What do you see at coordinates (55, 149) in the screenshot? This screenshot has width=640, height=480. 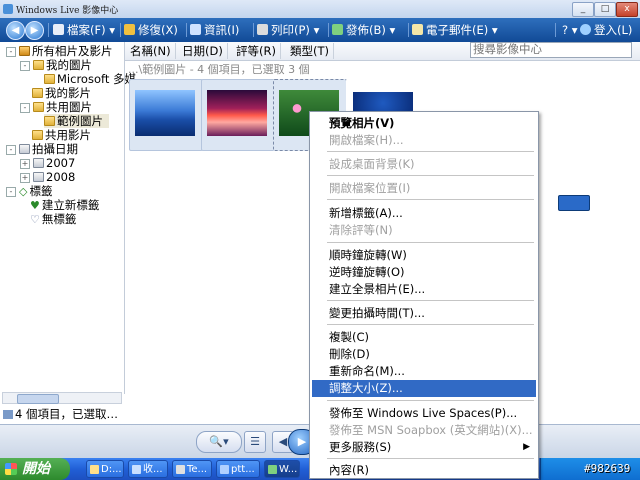 I see `tree-label: 拍攝日期` at bounding box center [55, 149].